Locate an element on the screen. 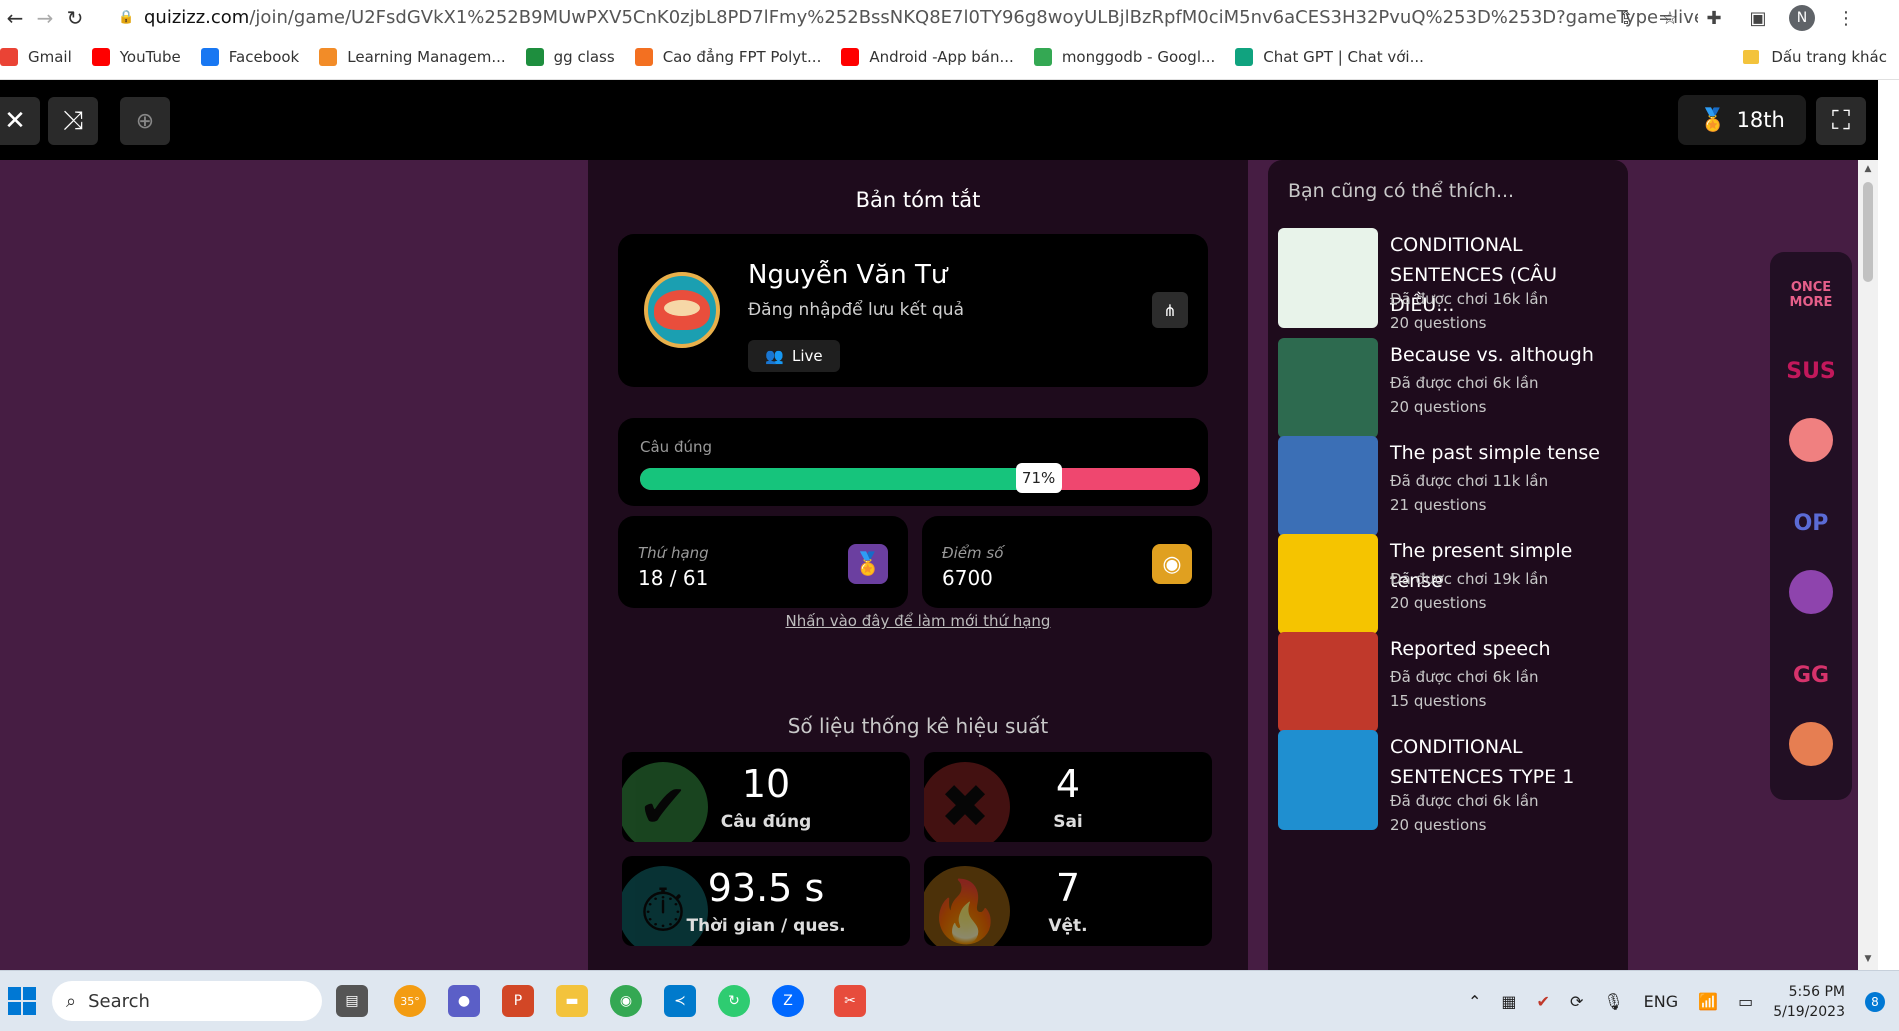 The width and height of the screenshot is (1899, 1031). task-view-icon: ▤ is located at coordinates (352, 1001).